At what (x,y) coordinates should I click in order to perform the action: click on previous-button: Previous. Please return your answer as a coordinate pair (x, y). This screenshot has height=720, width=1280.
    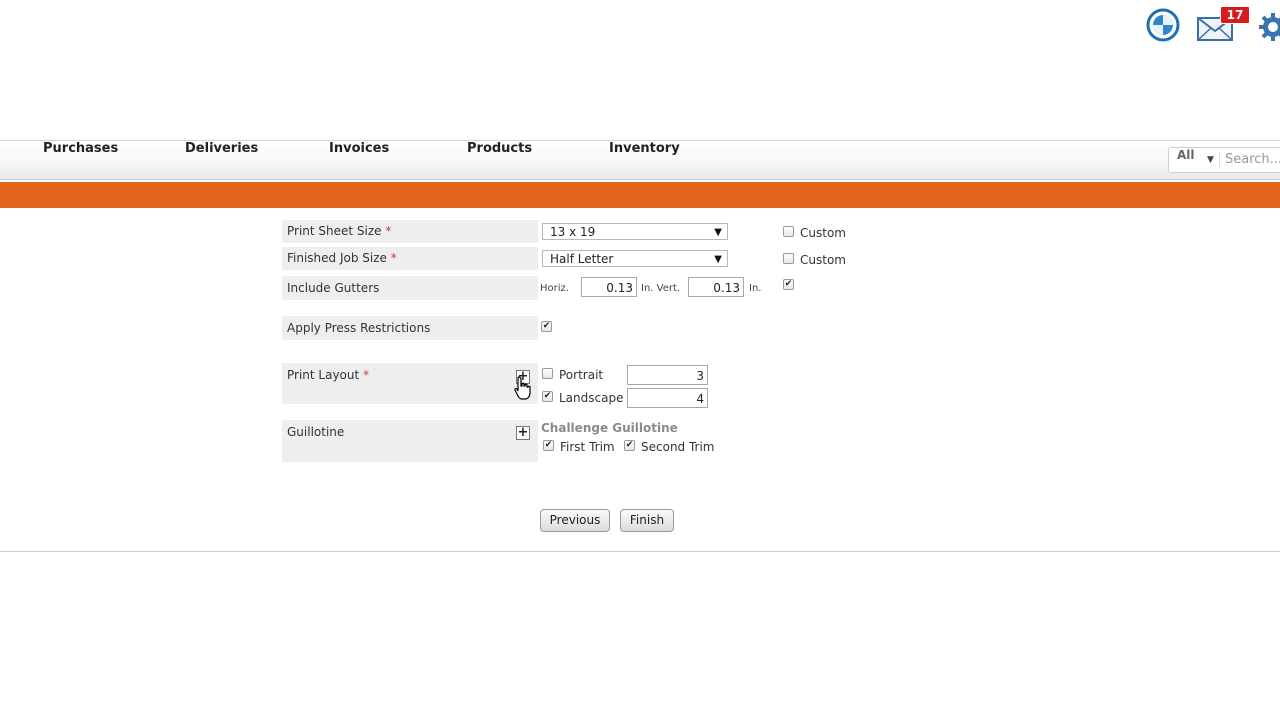
    Looking at the image, I should click on (575, 520).